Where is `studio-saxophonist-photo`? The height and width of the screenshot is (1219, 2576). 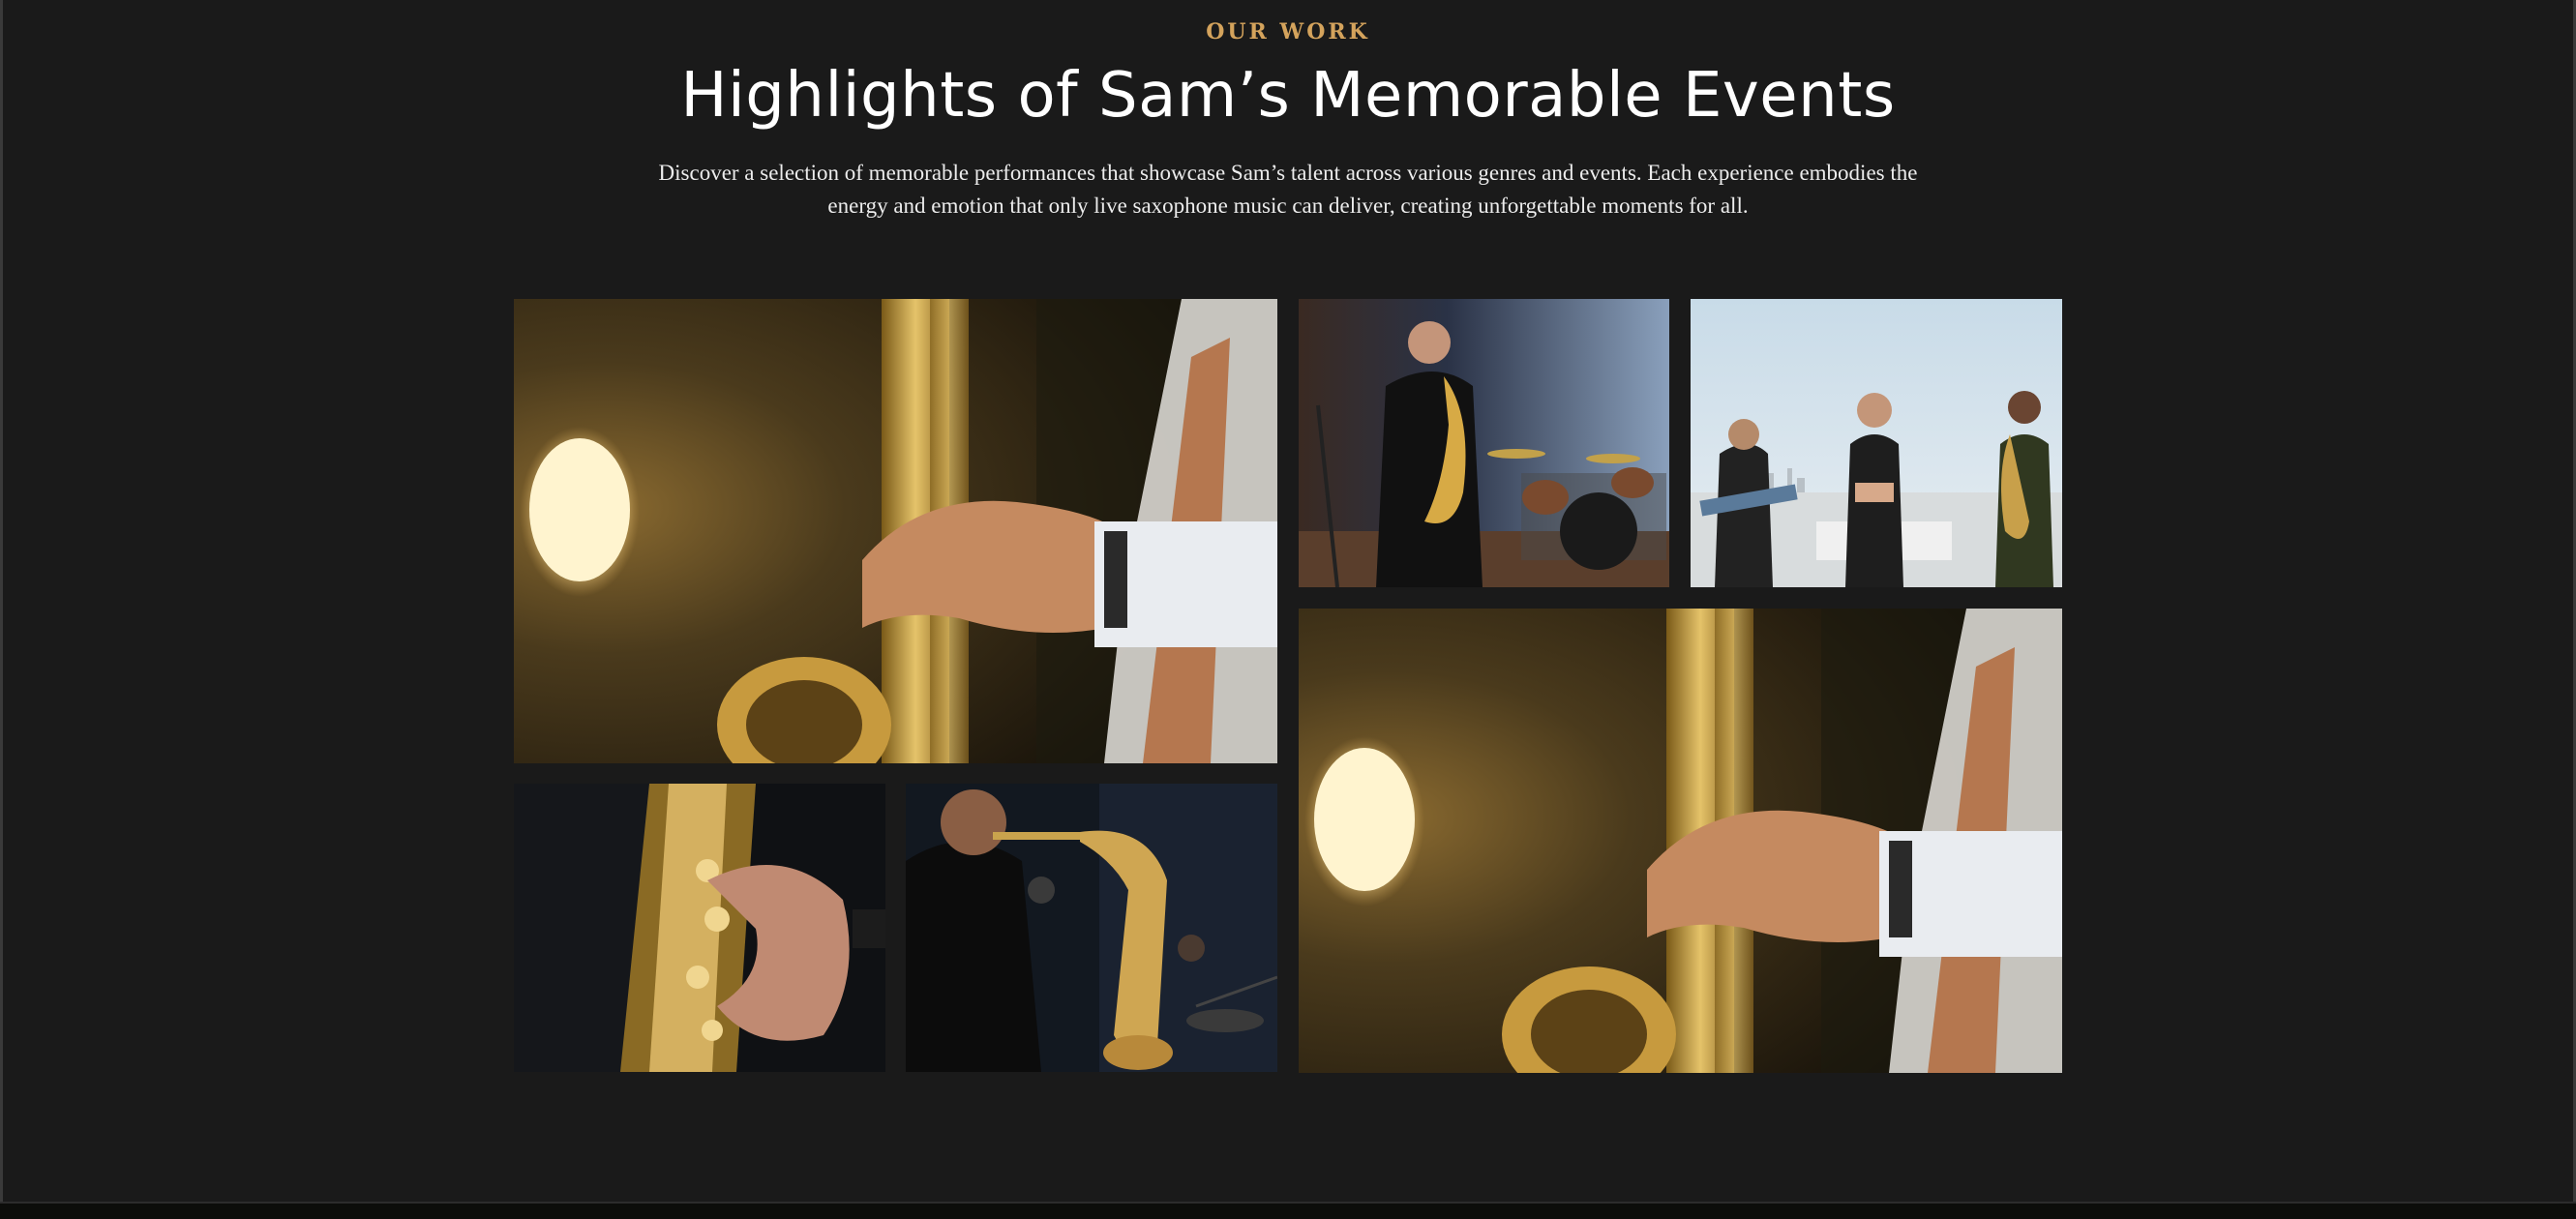
studio-saxophonist-photo is located at coordinates (1484, 443).